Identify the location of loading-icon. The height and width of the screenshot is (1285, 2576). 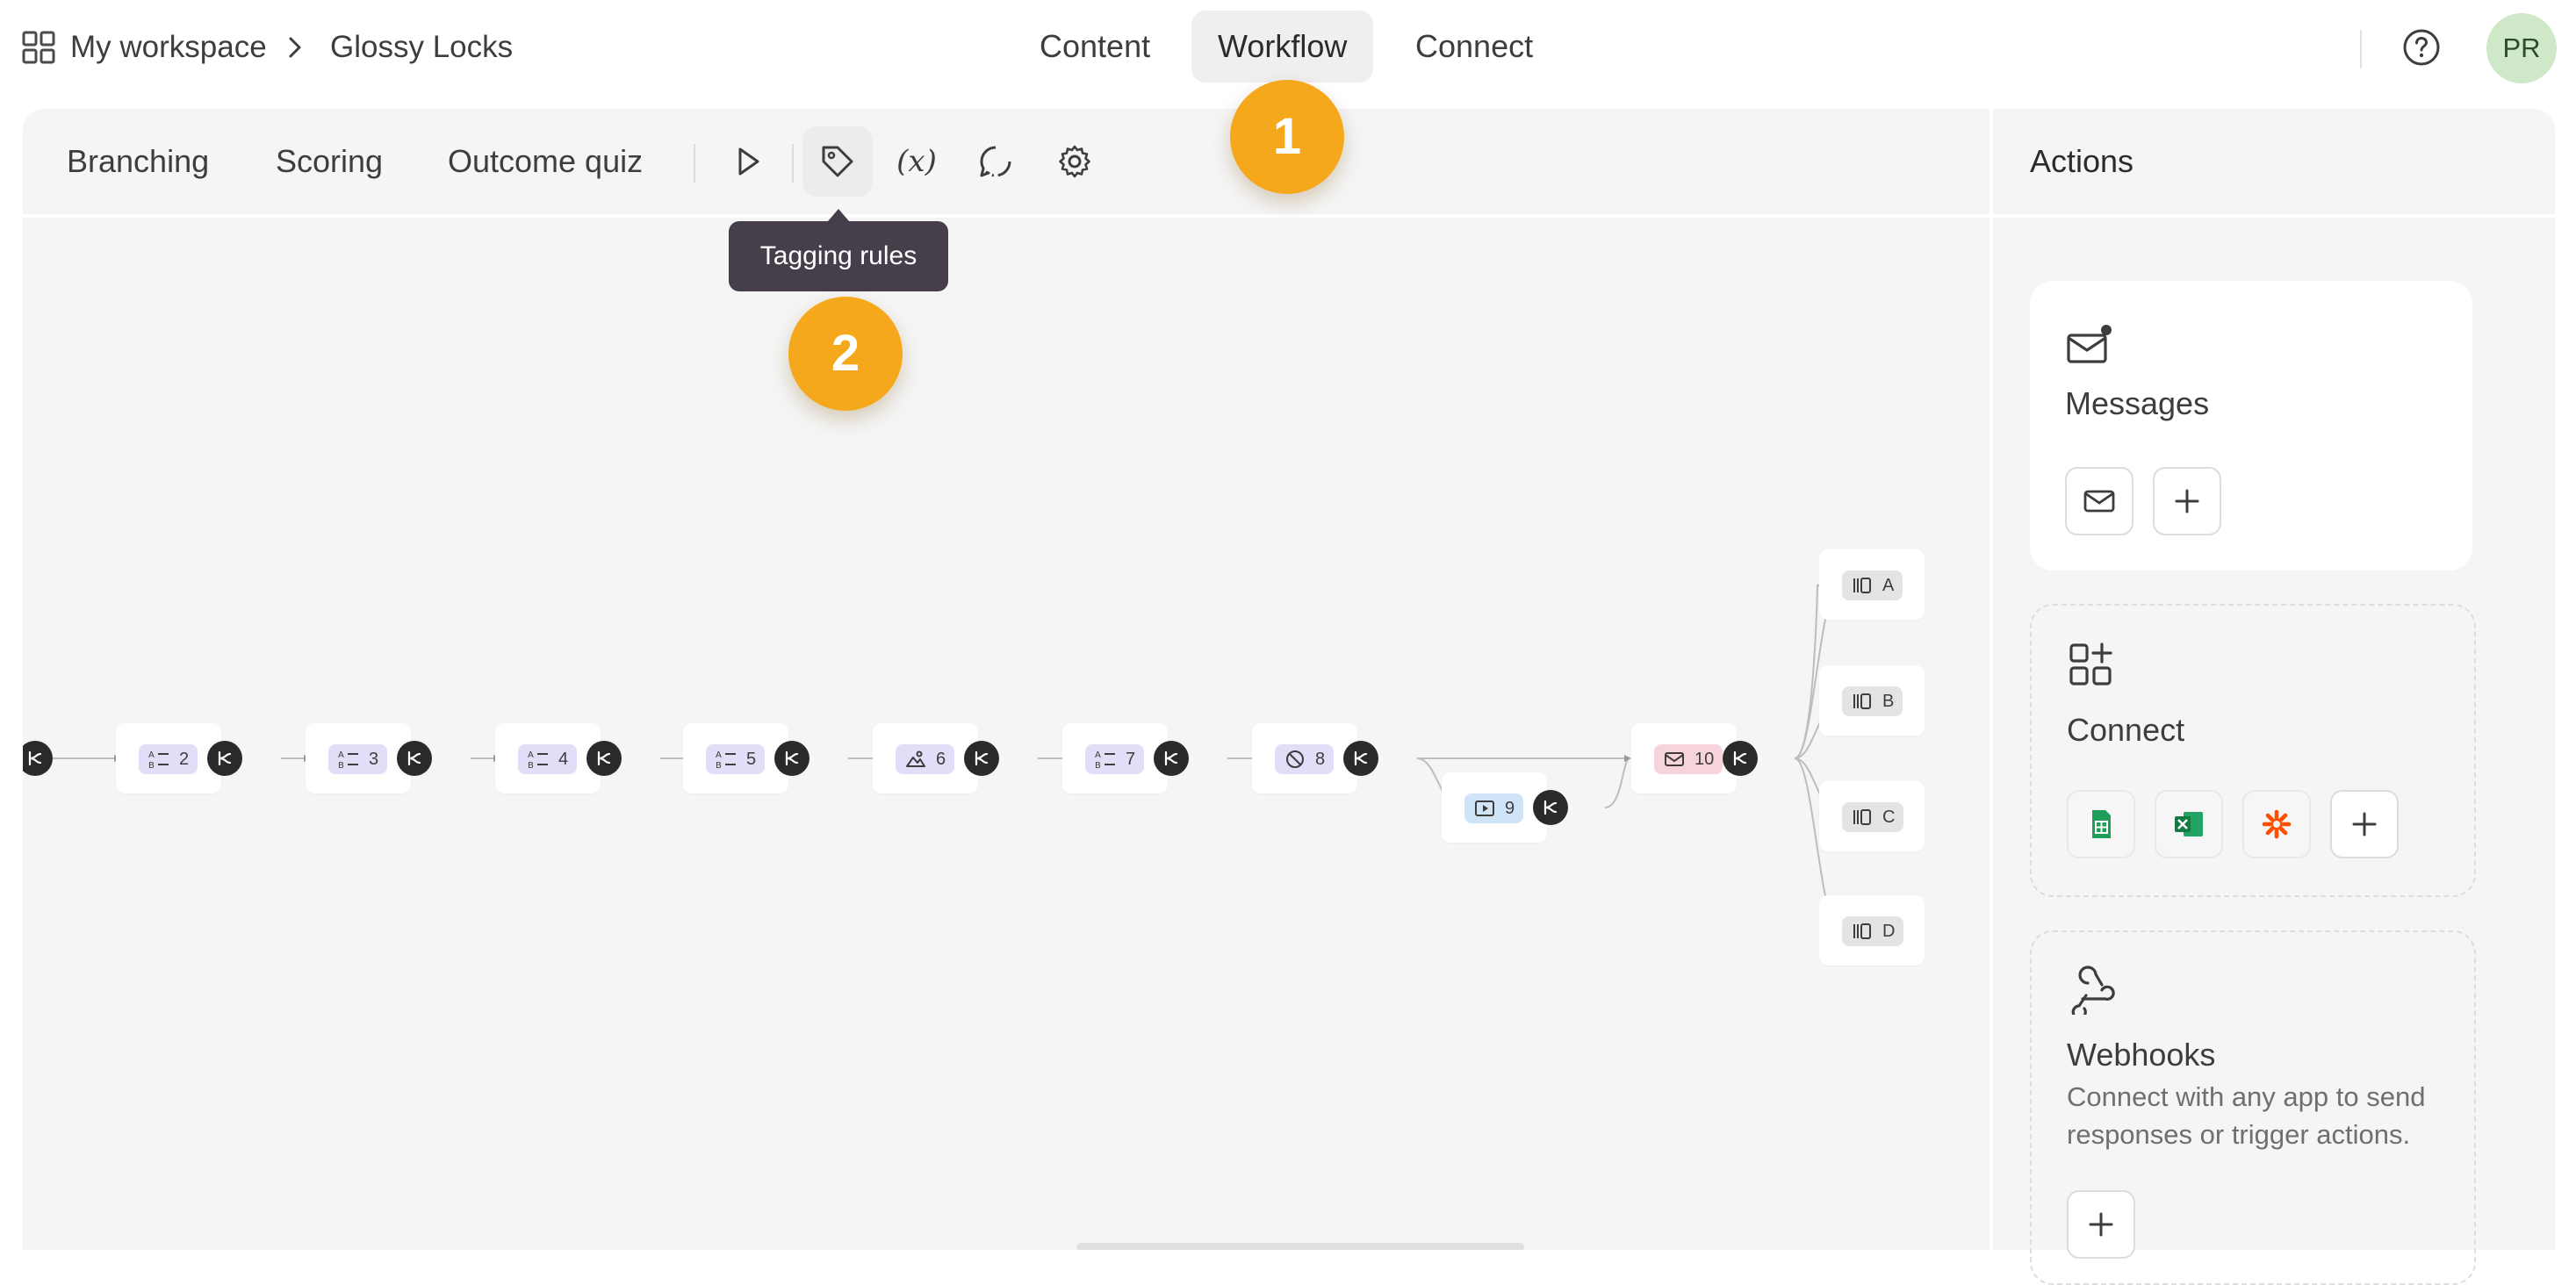
(995, 161).